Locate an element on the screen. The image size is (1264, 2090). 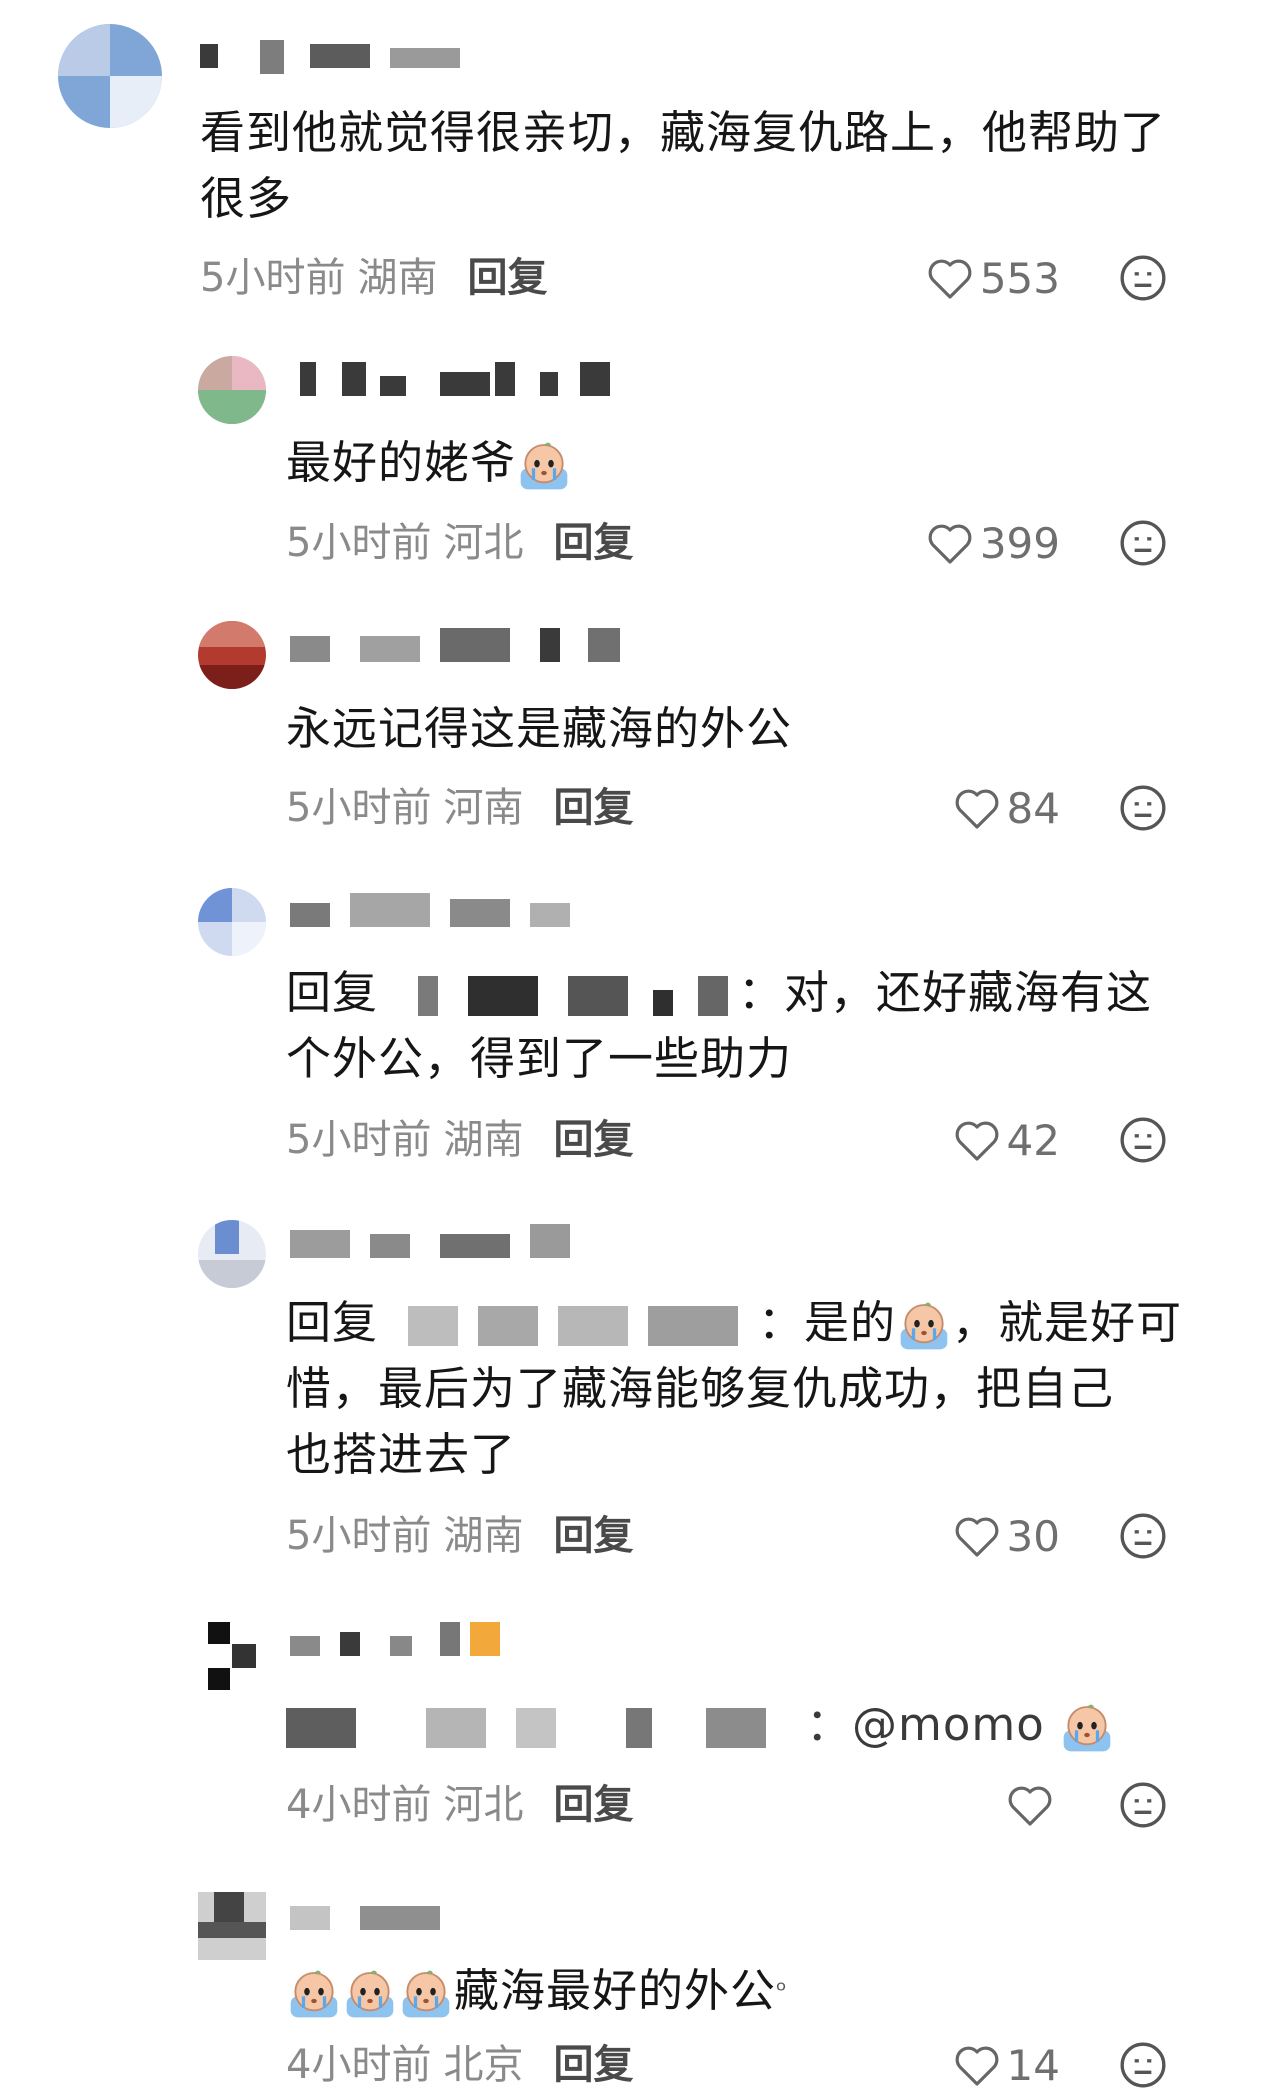
comment-meta: 5小时前 河南 回复 is located at coordinates (459, 808).